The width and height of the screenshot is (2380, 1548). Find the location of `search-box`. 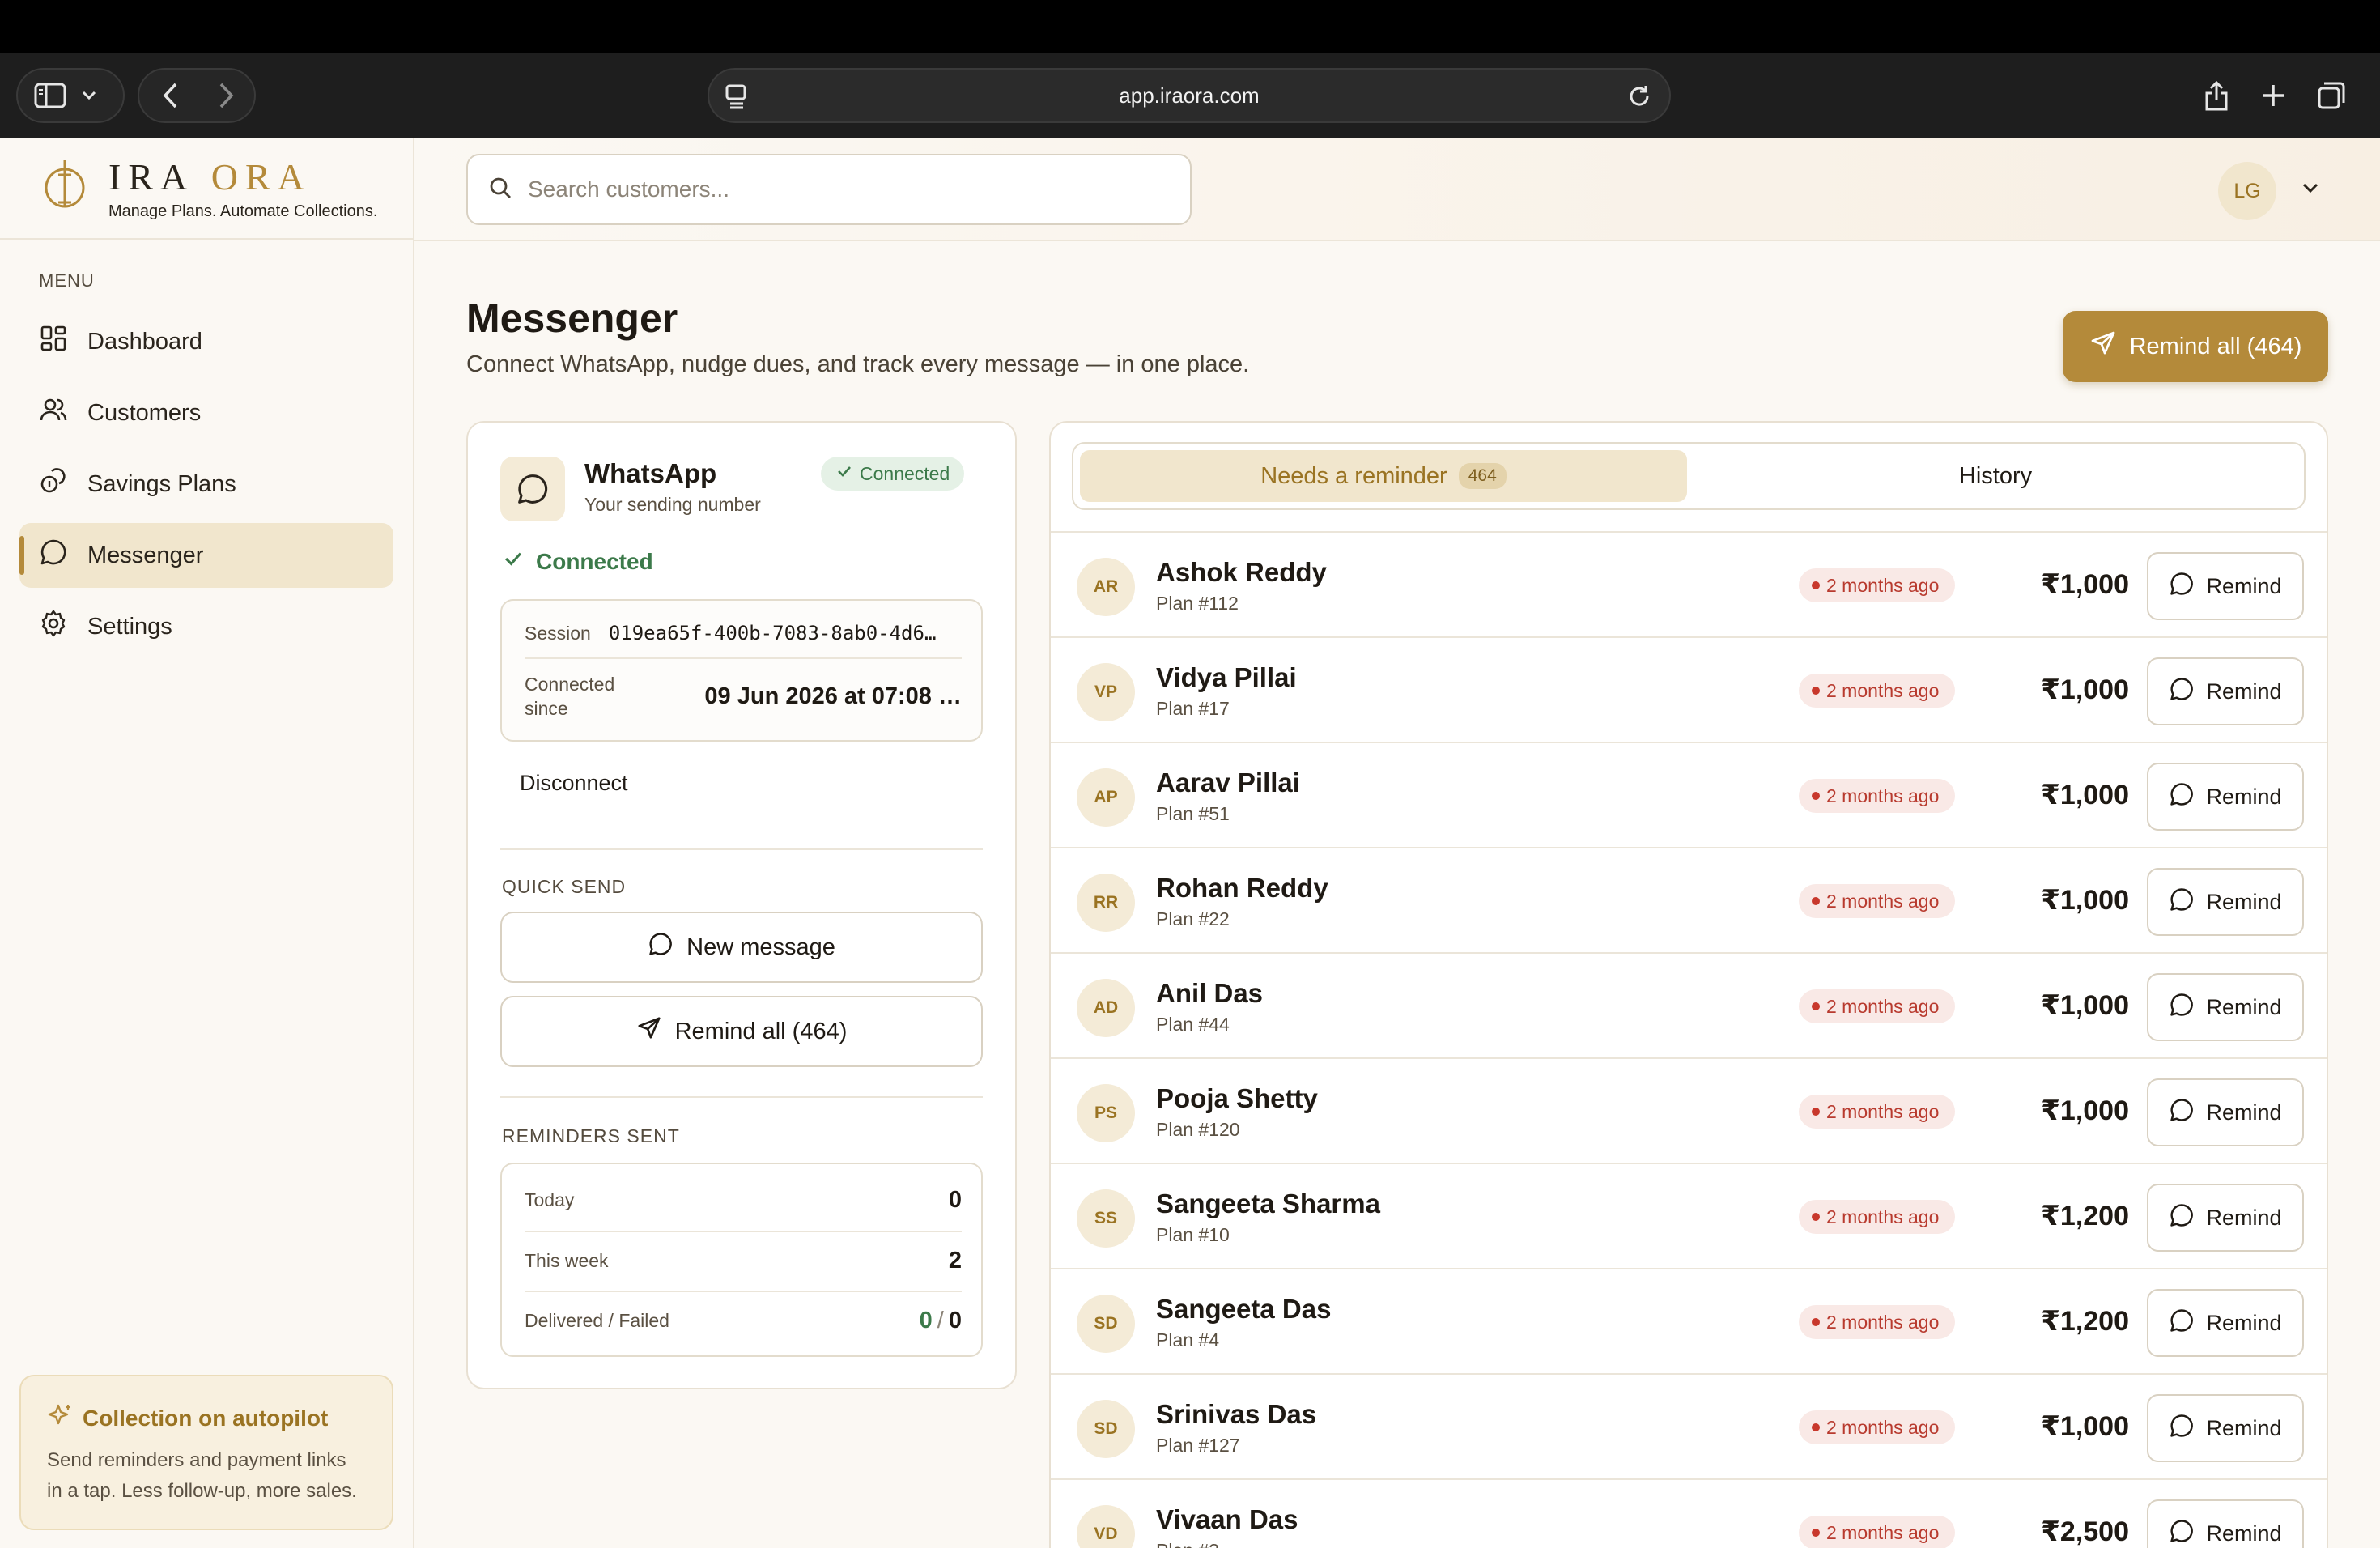

search-box is located at coordinates (829, 190).